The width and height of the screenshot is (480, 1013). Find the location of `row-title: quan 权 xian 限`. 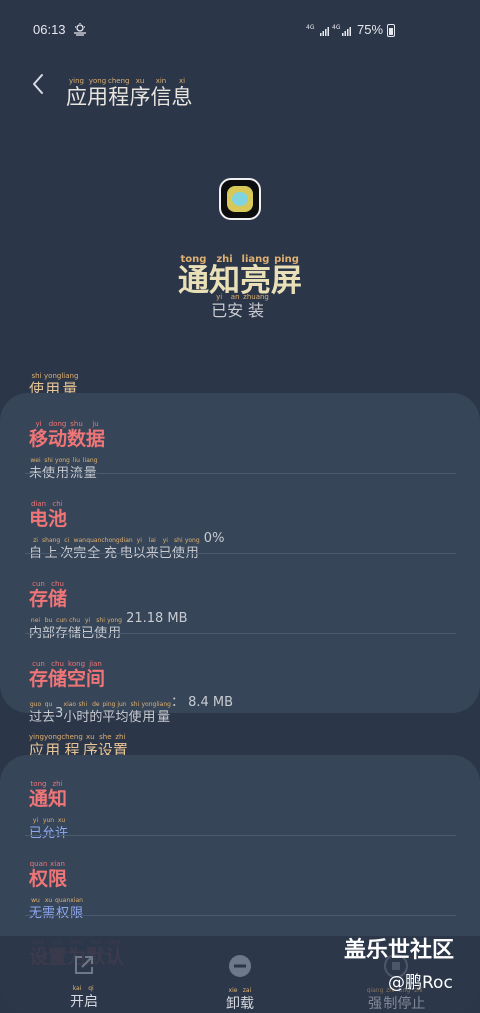

row-title: quan 权 xian 限 is located at coordinates (242, 869).